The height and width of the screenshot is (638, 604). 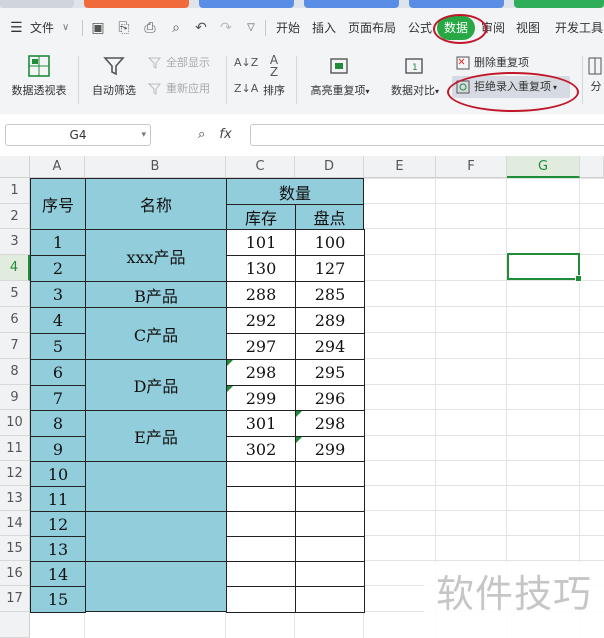 What do you see at coordinates (78, 135) in the screenshot?
I see `name-box: G4 ▾` at bounding box center [78, 135].